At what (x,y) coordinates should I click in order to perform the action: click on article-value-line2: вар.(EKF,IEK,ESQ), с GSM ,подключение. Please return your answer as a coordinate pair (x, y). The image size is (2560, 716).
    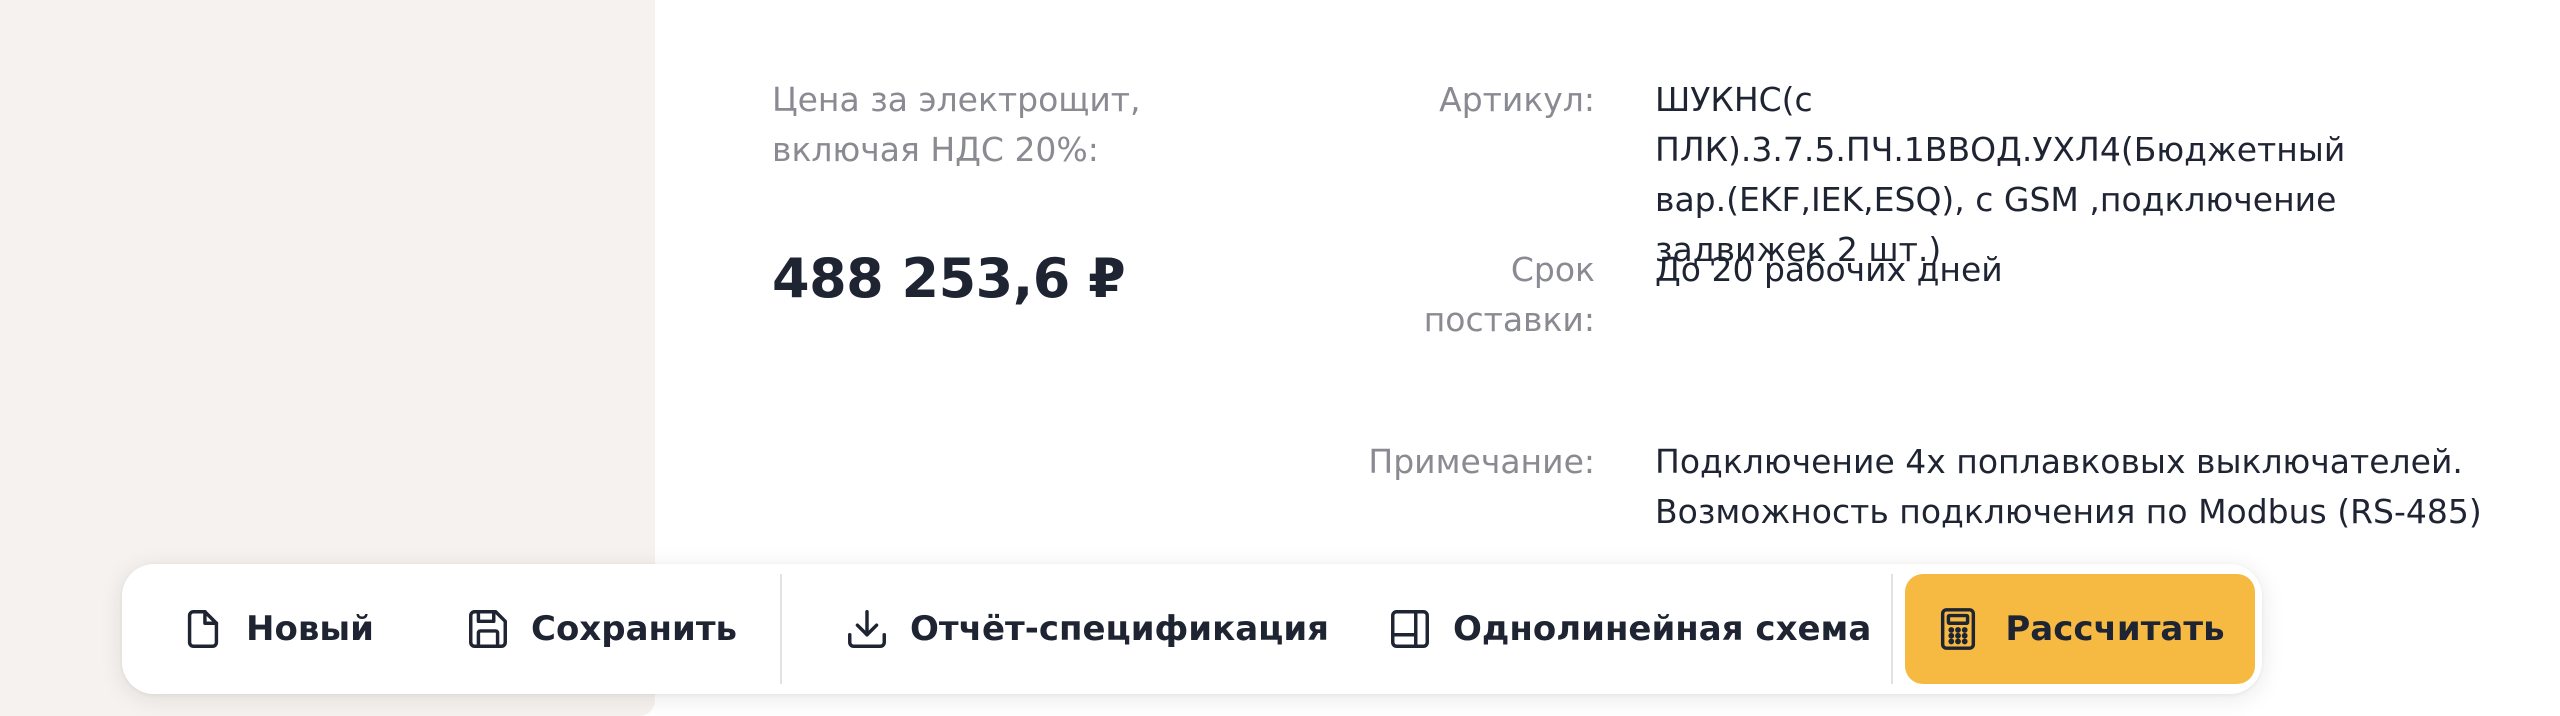
    Looking at the image, I should click on (1996, 199).